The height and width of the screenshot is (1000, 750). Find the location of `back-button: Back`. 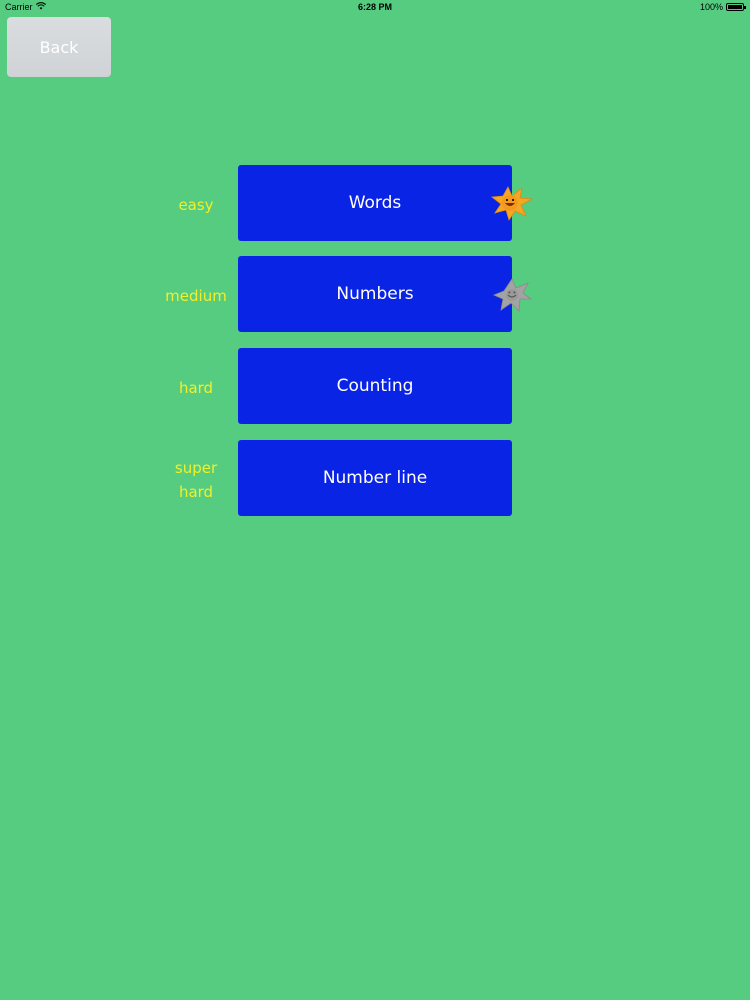

back-button: Back is located at coordinates (59, 47).